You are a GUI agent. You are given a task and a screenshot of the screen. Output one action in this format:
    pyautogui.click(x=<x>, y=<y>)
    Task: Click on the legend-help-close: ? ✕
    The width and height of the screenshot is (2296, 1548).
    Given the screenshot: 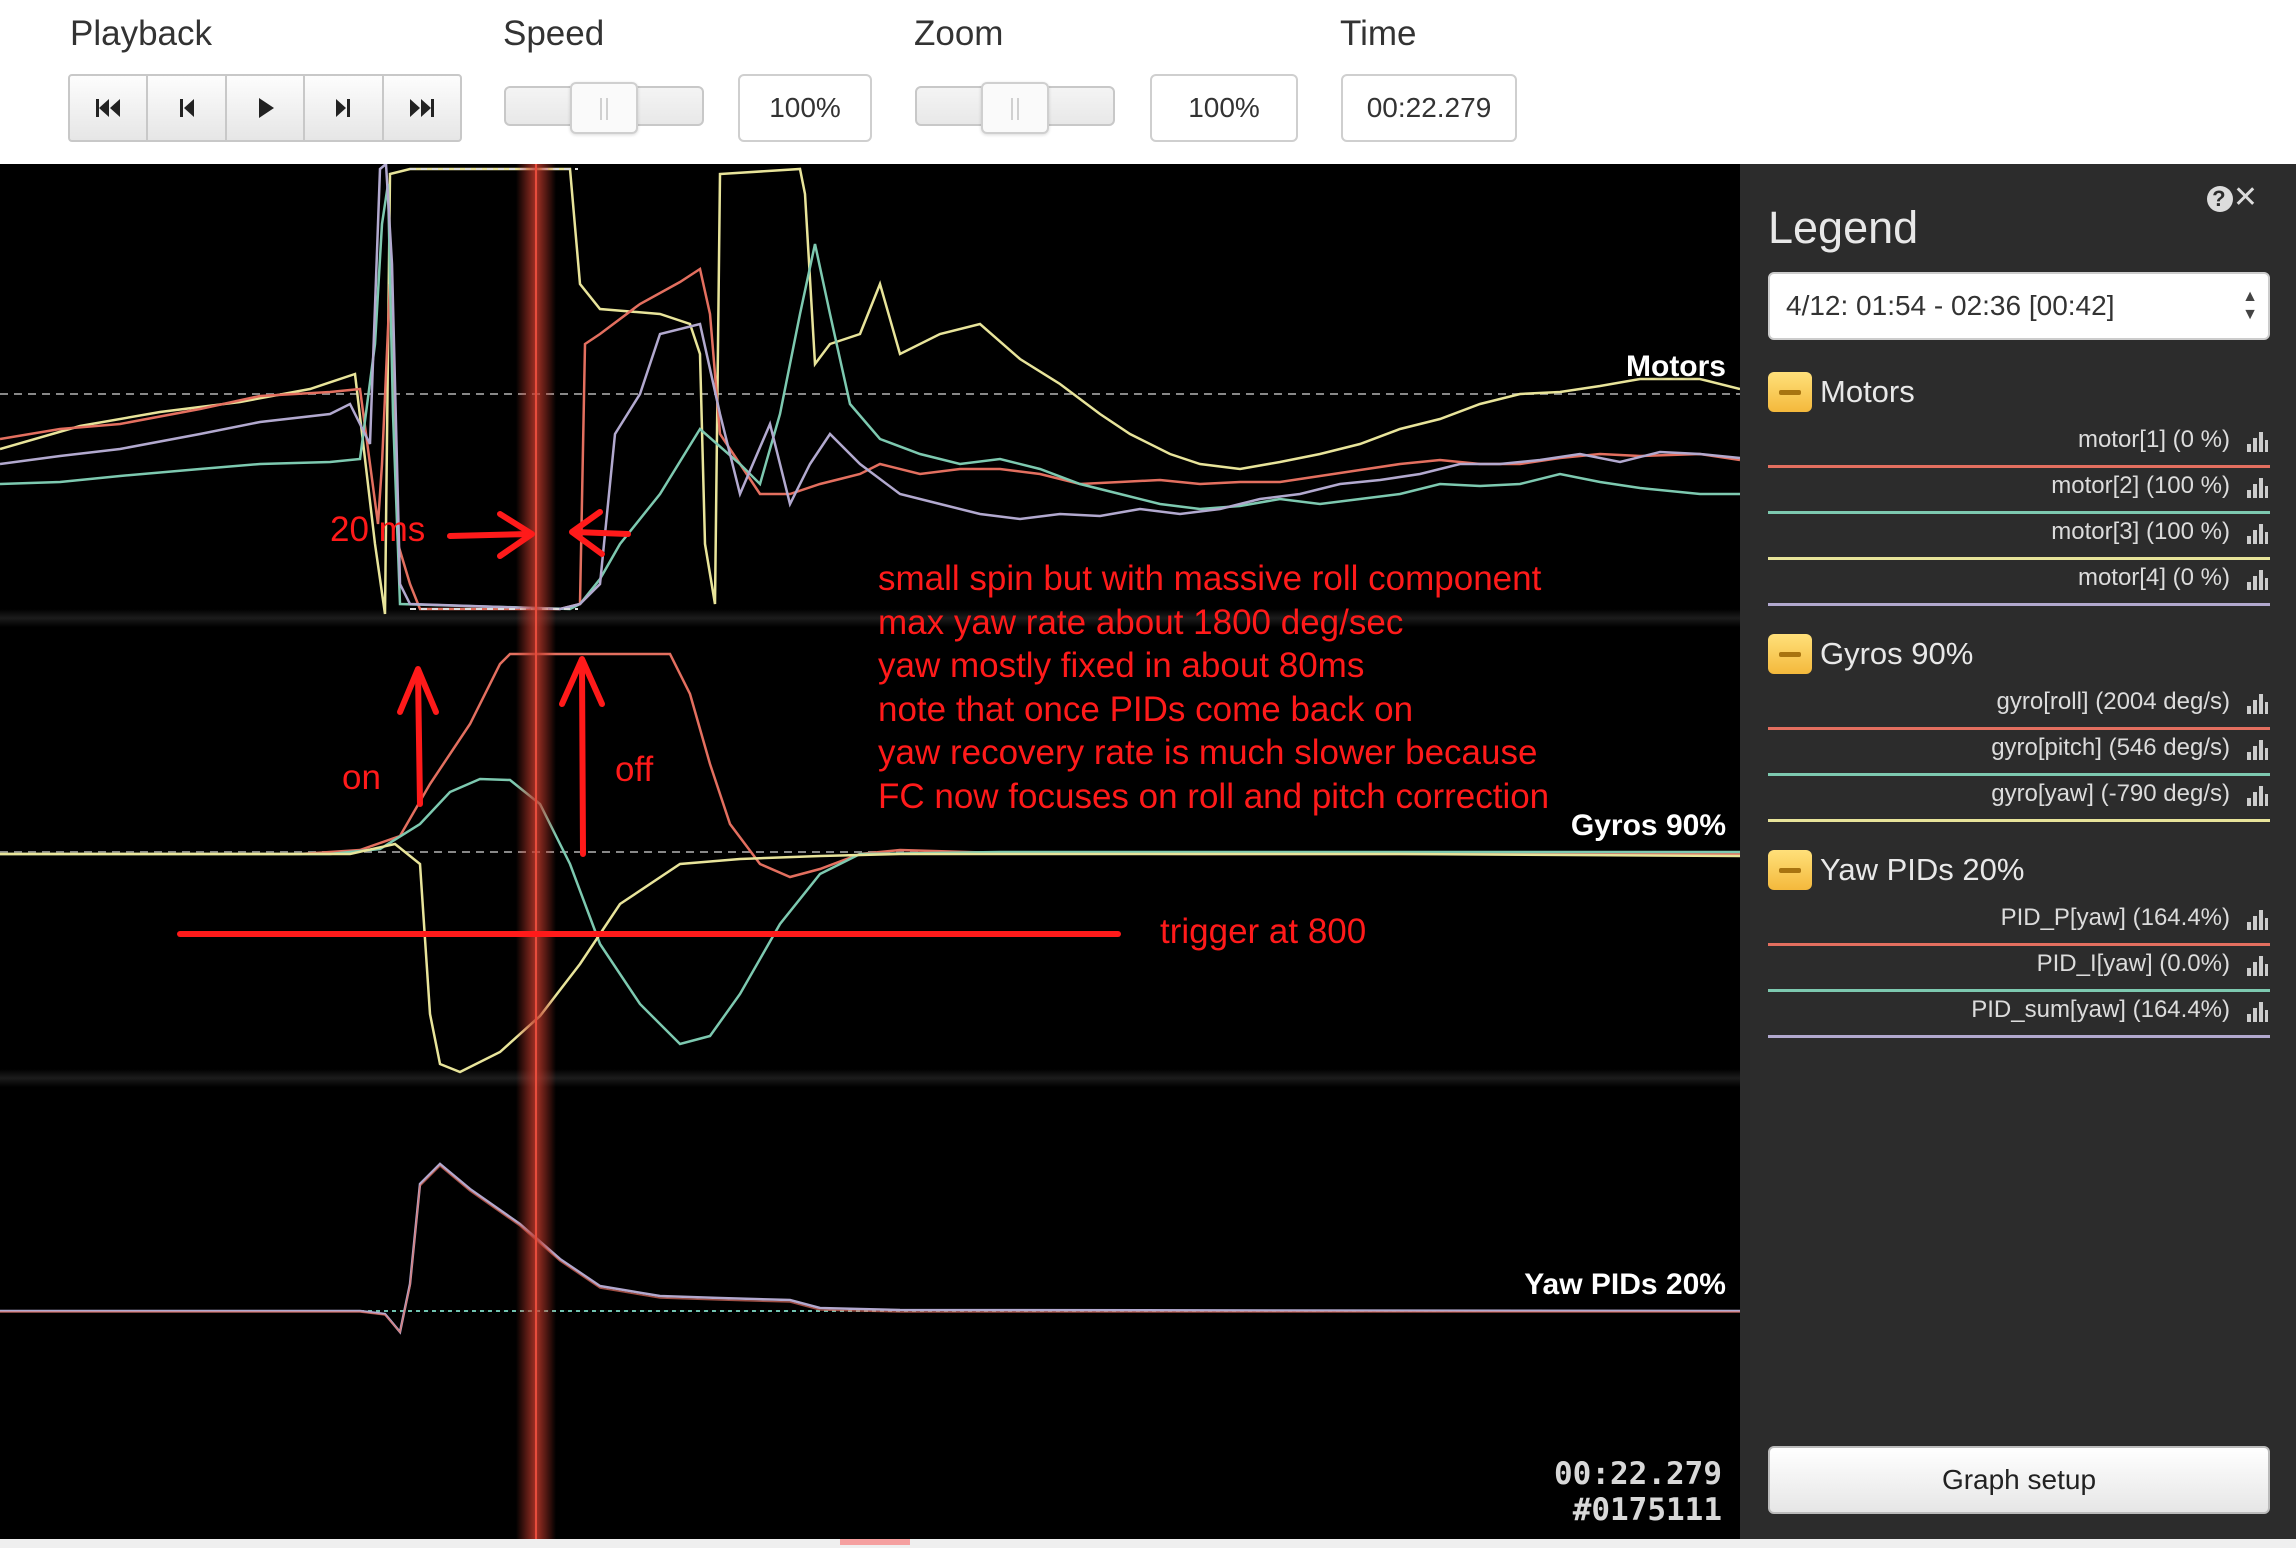 What is the action you would take?
    pyautogui.click(x=2233, y=197)
    